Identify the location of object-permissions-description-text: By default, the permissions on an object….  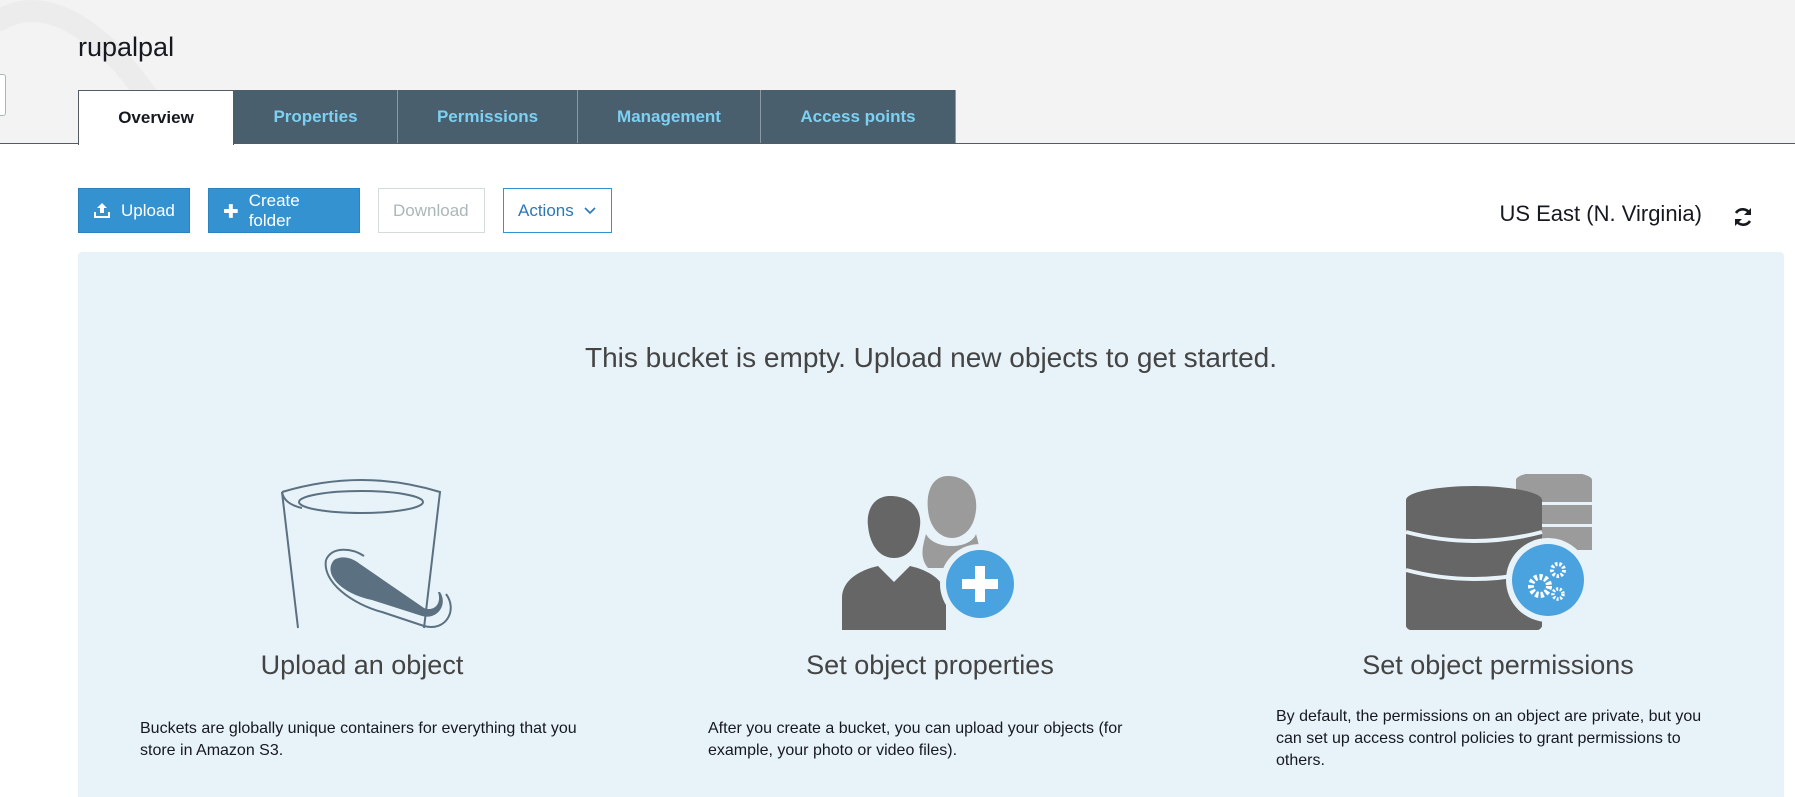
(1489, 738).